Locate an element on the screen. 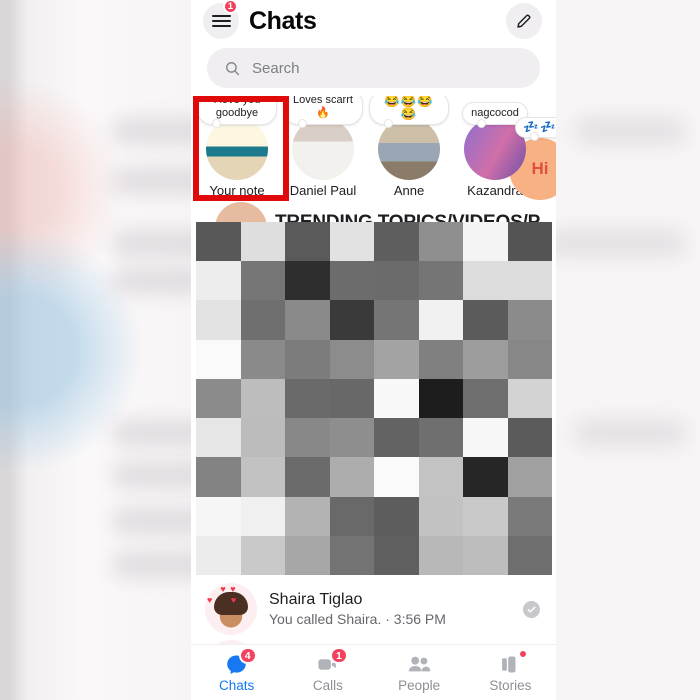  hearts-overlay-icon: ♥ ♥ ♥ ♥ ♥ is located at coordinates (222, 594).